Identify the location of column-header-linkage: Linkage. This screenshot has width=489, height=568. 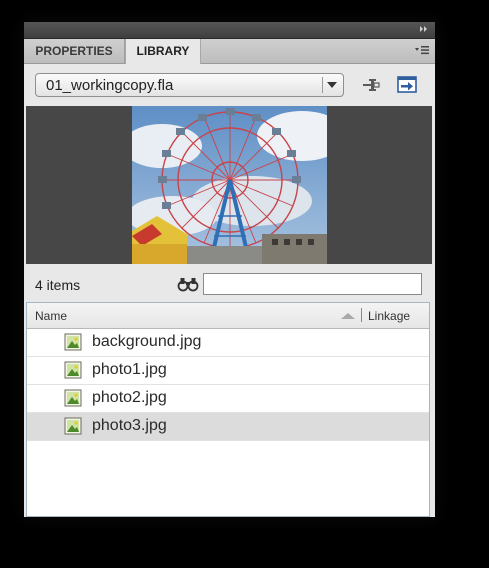
(389, 316).